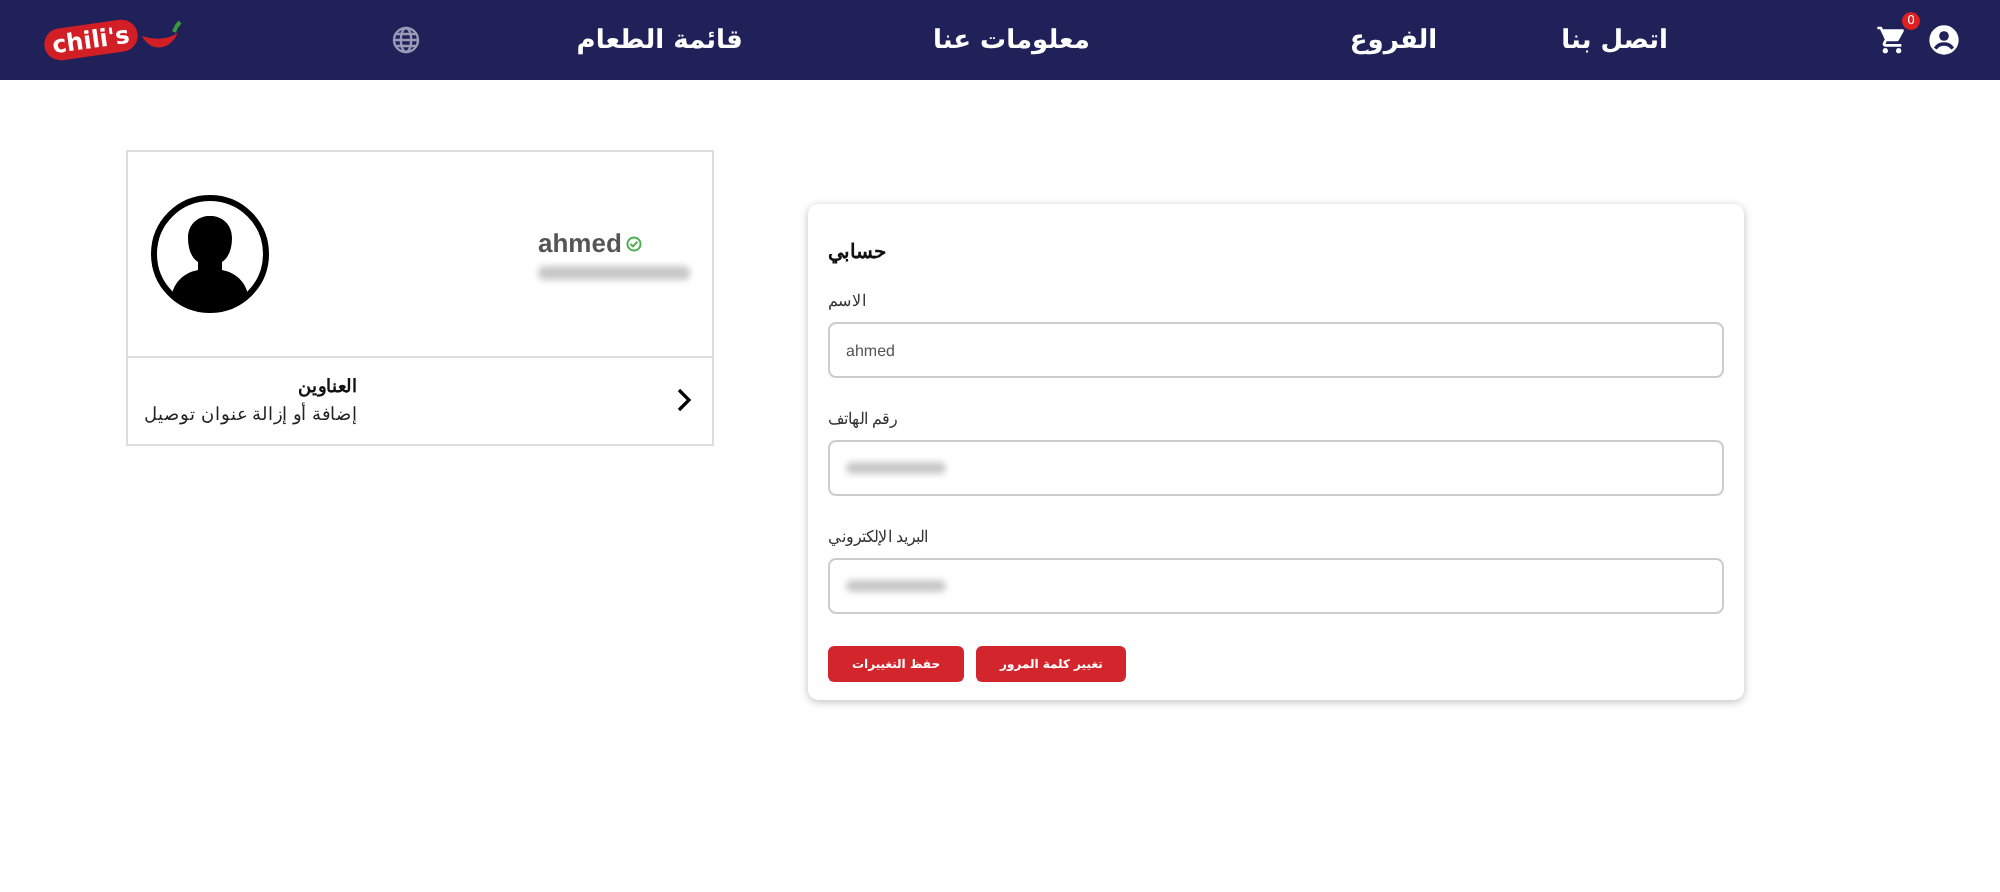 The image size is (2000, 892). What do you see at coordinates (251, 414) in the screenshot?
I see `addresses-subtitle: إضافة أو إزالة عنوان توصيل` at bounding box center [251, 414].